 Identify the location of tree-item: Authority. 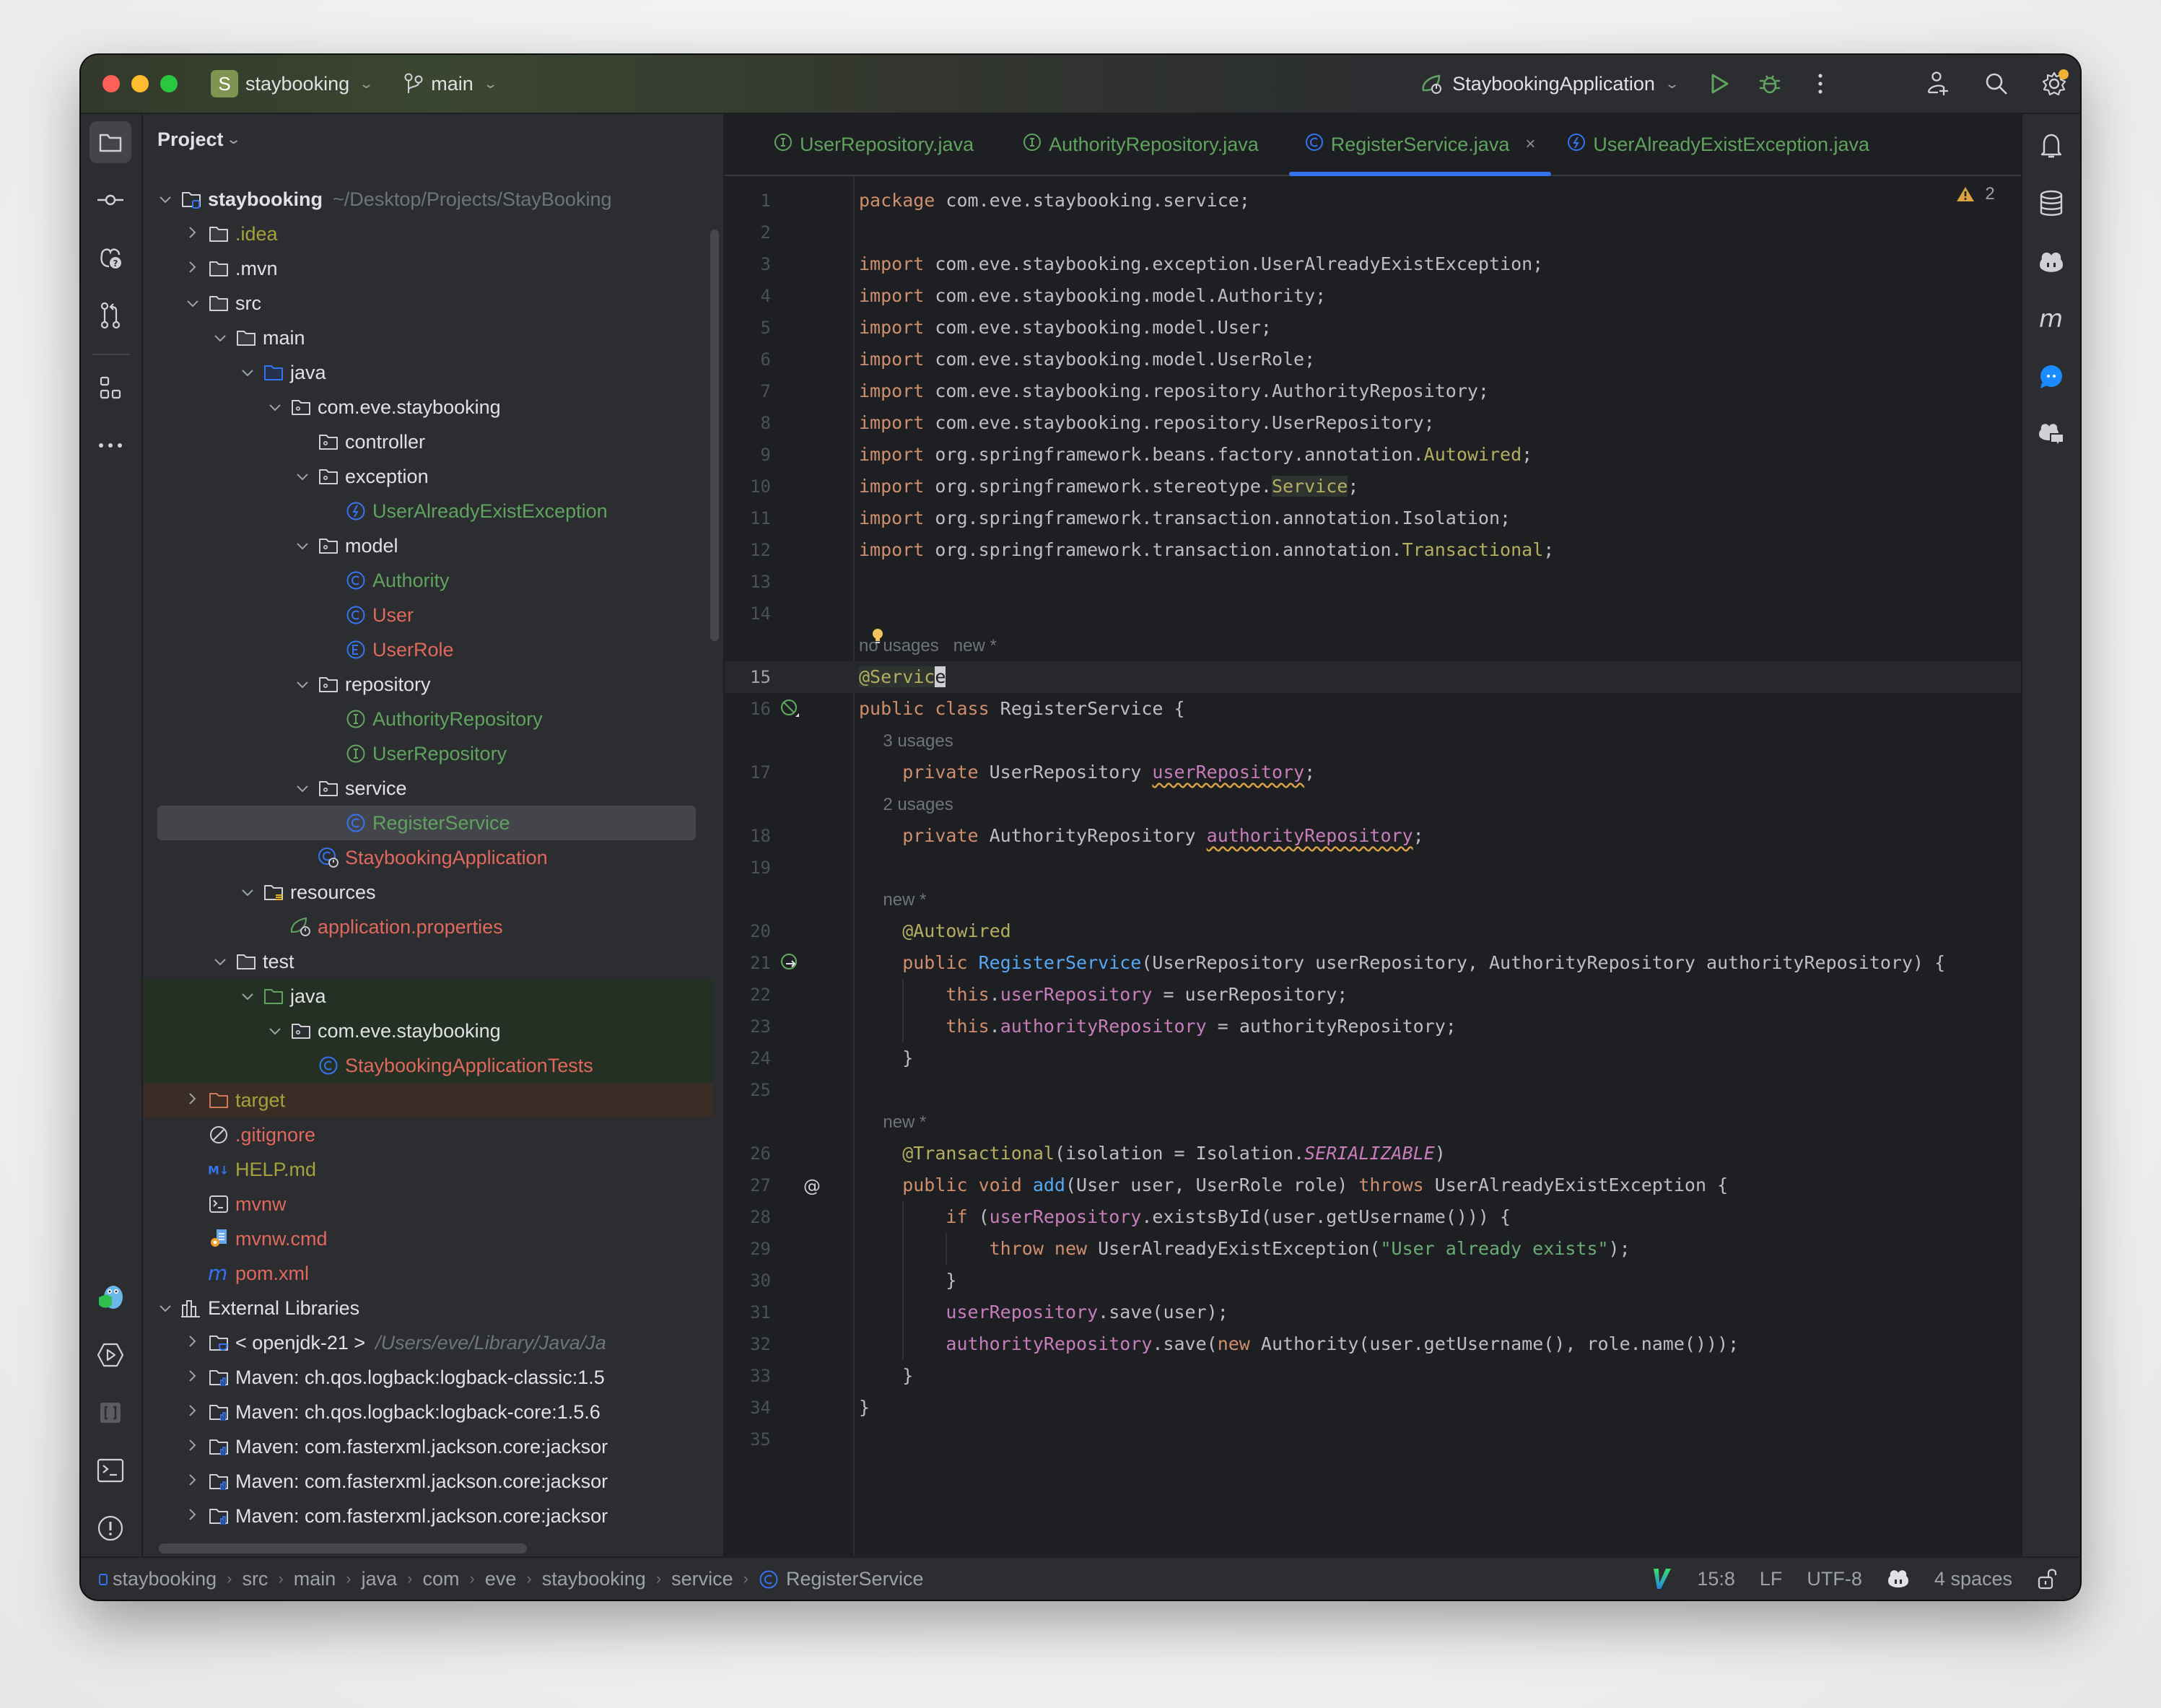
(428, 581).